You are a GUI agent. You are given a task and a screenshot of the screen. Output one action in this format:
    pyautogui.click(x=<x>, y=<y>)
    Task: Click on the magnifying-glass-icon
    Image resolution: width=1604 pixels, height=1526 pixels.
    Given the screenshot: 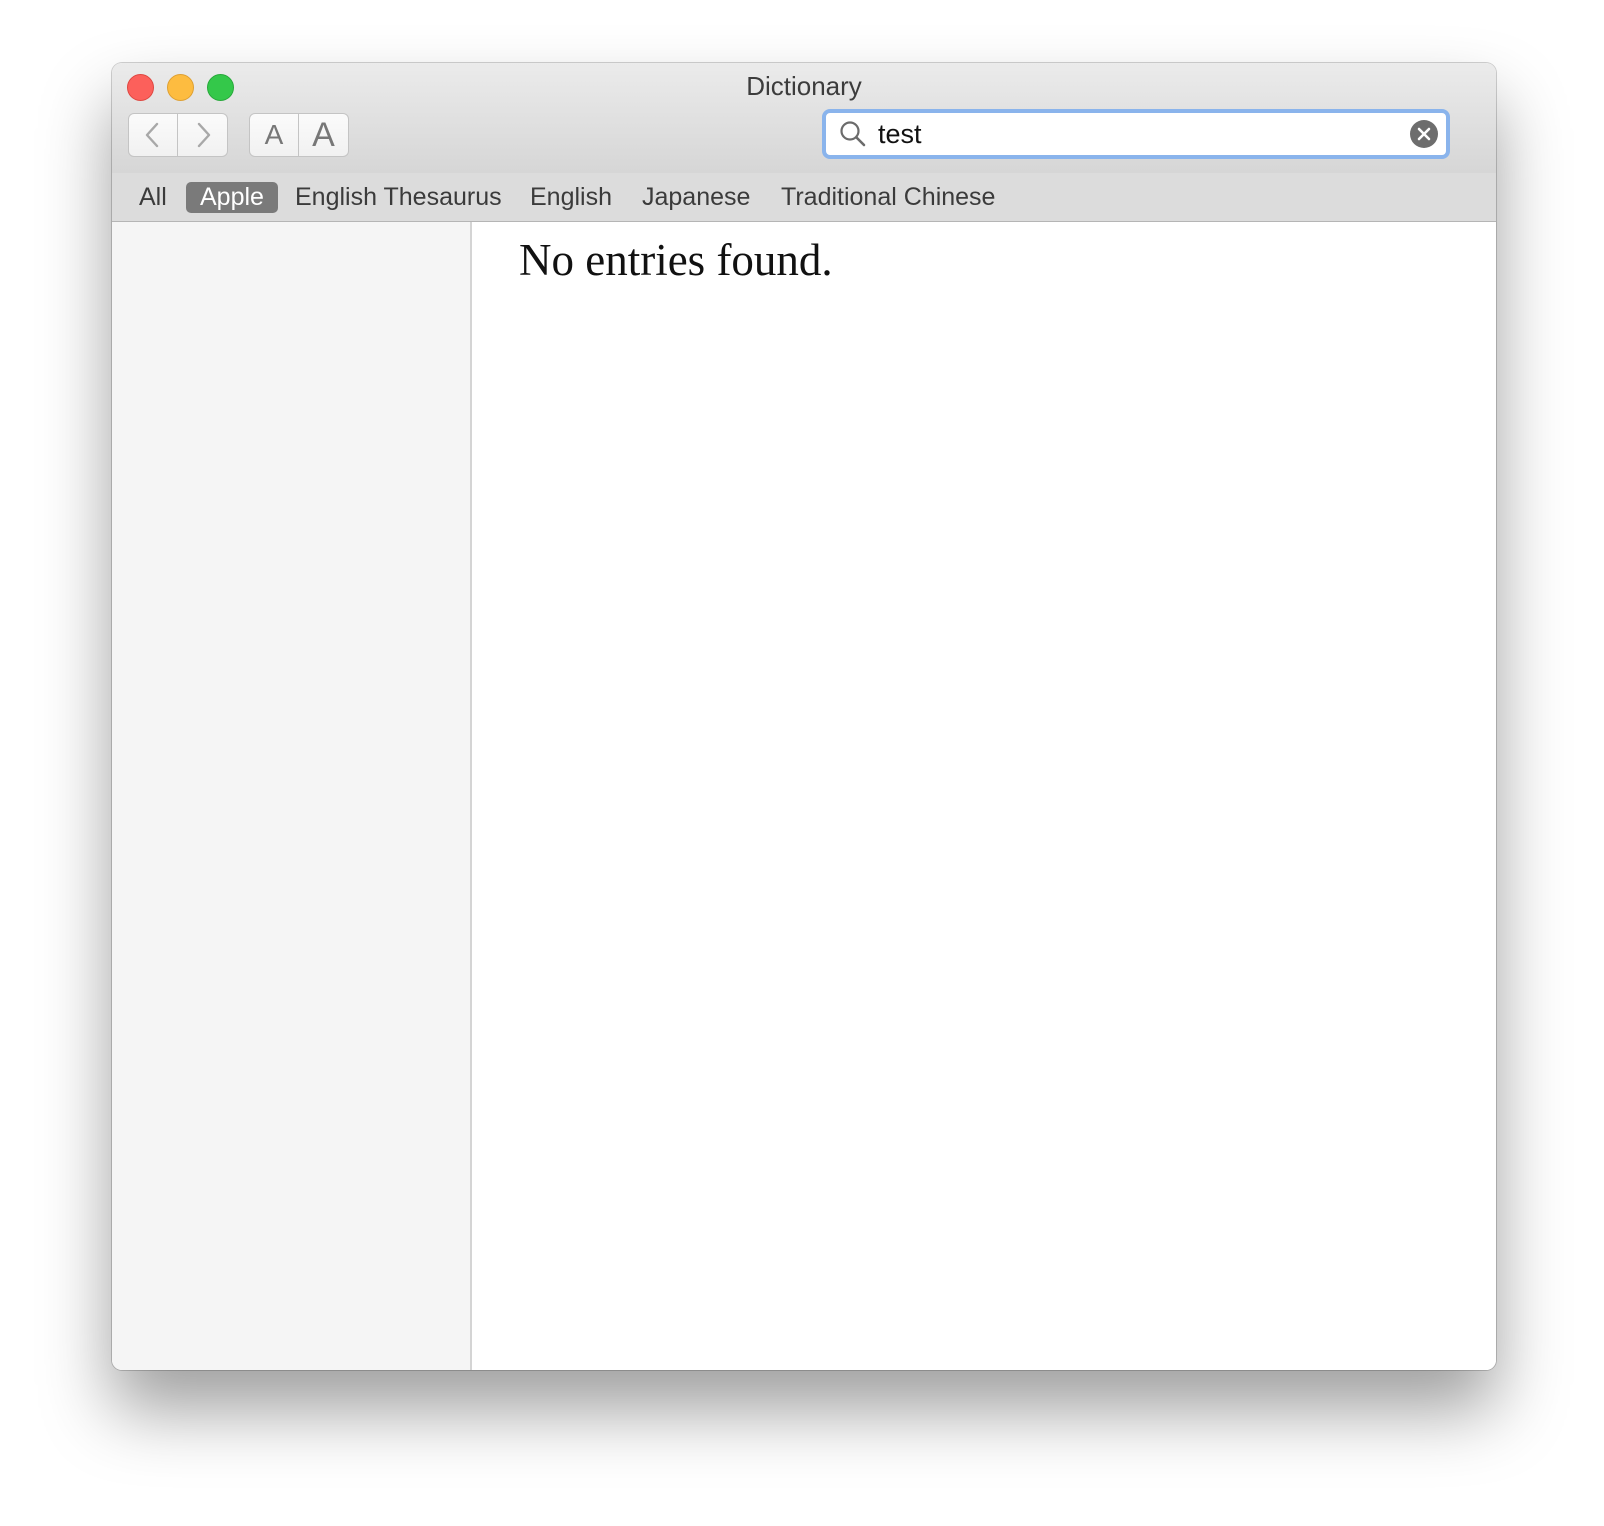 What is the action you would take?
    pyautogui.click(x=853, y=134)
    